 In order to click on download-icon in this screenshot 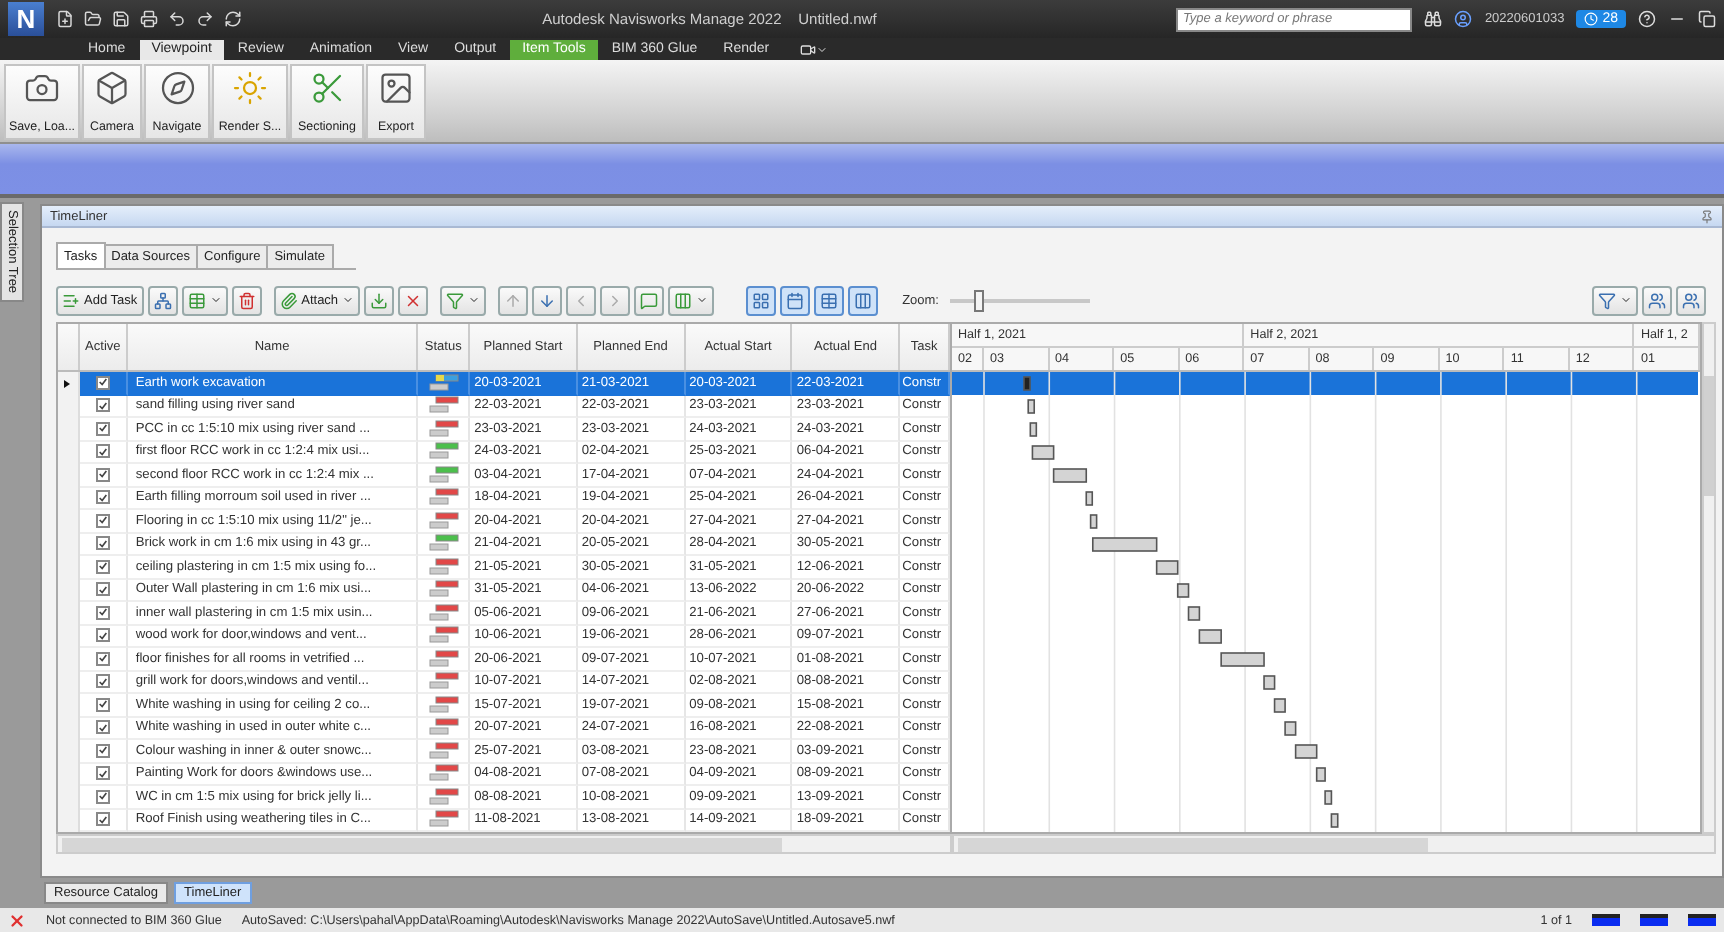, I will do `click(379, 300)`.